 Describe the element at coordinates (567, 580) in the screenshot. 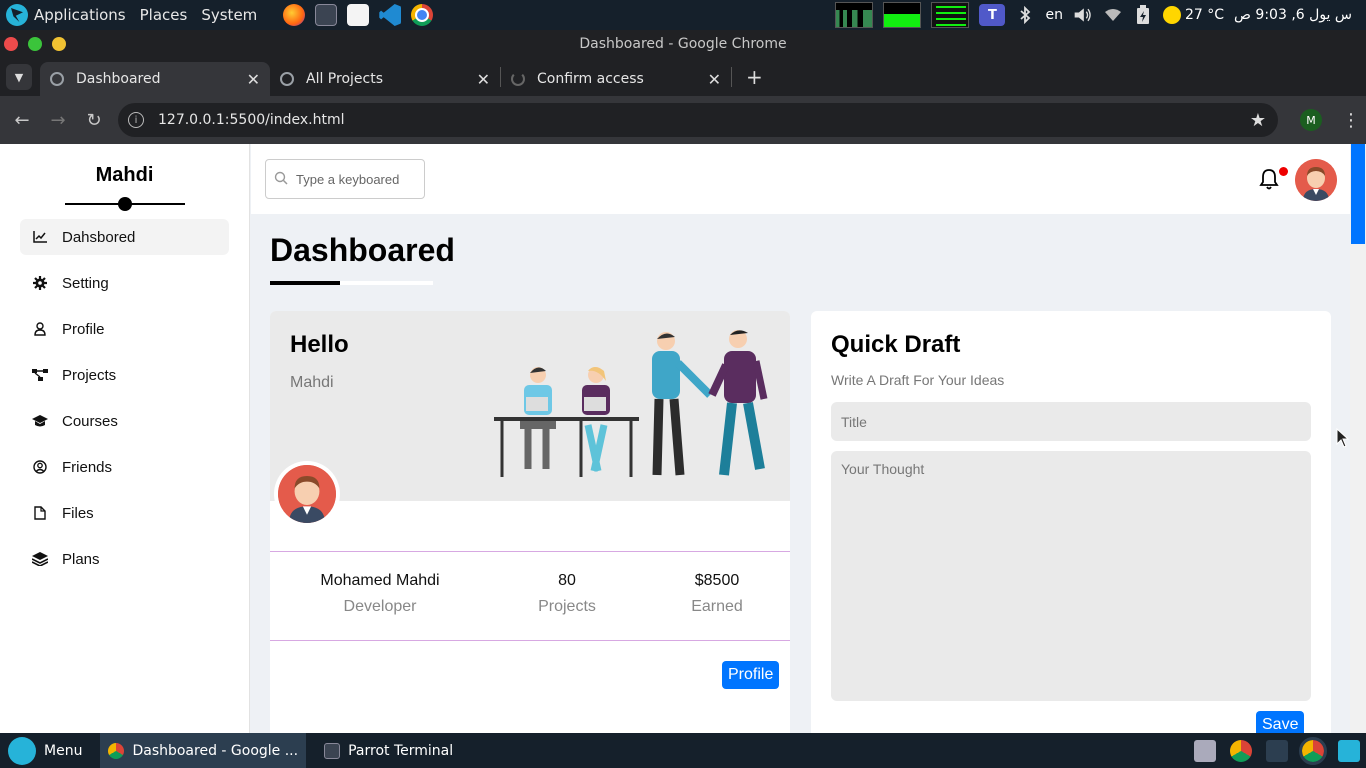

I see `stat-value: 80` at that location.